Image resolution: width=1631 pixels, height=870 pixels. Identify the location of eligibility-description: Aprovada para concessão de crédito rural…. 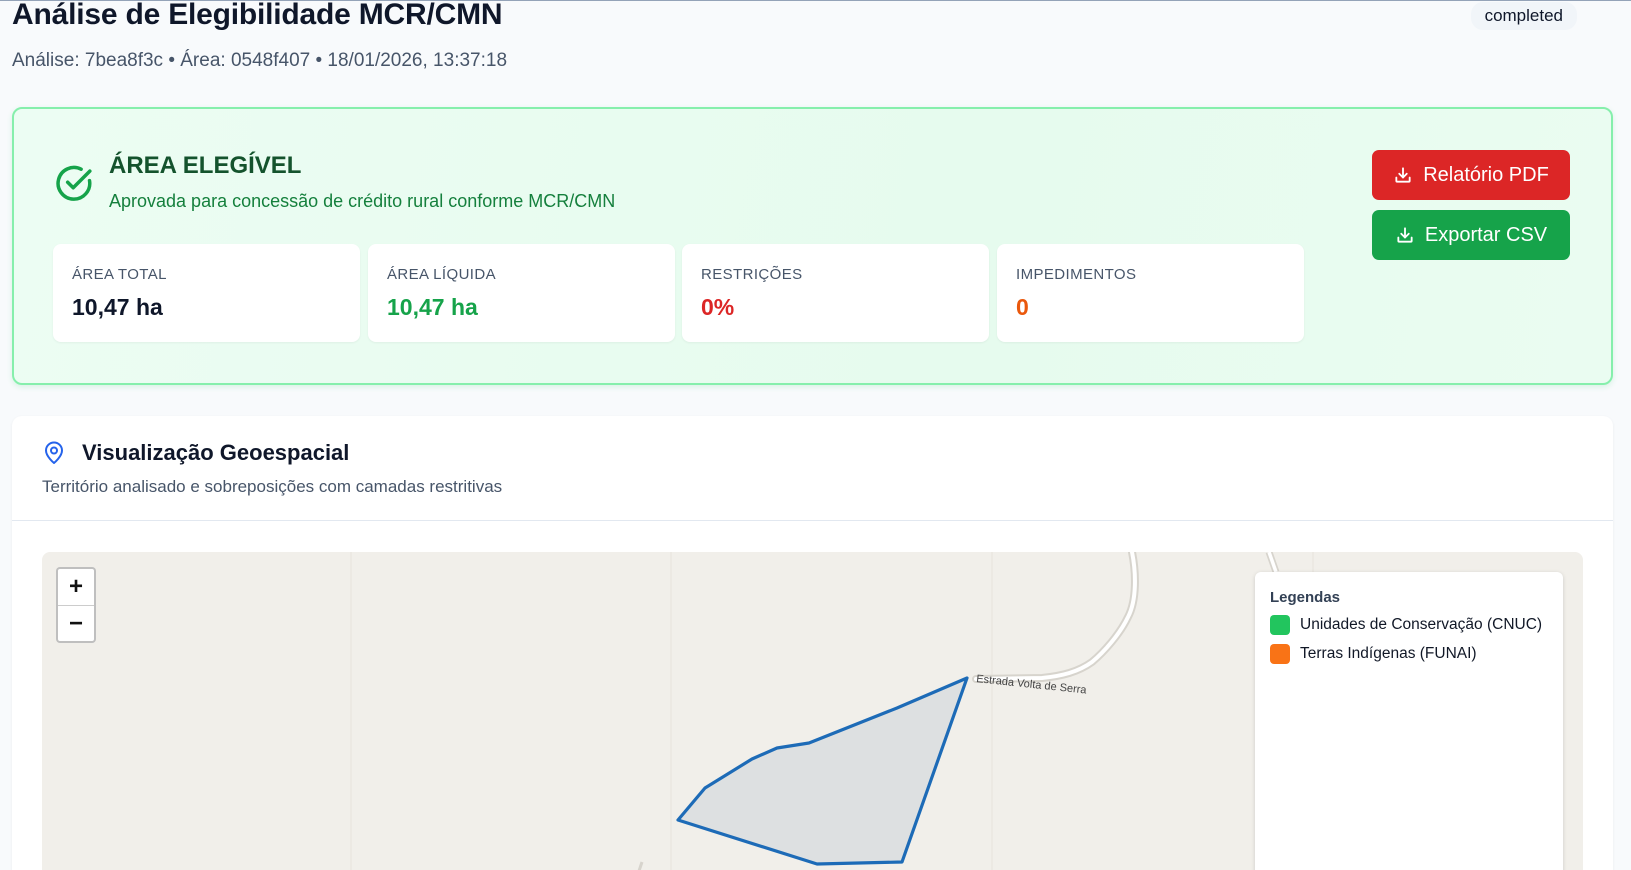
(362, 201).